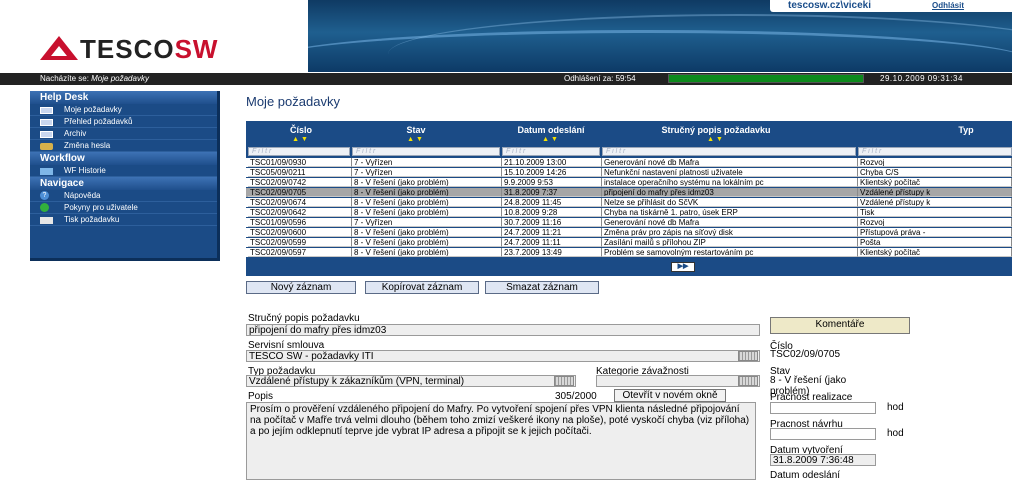  I want to click on sidebar-item-requests-overview: Přehled požadavků, so click(123, 122).